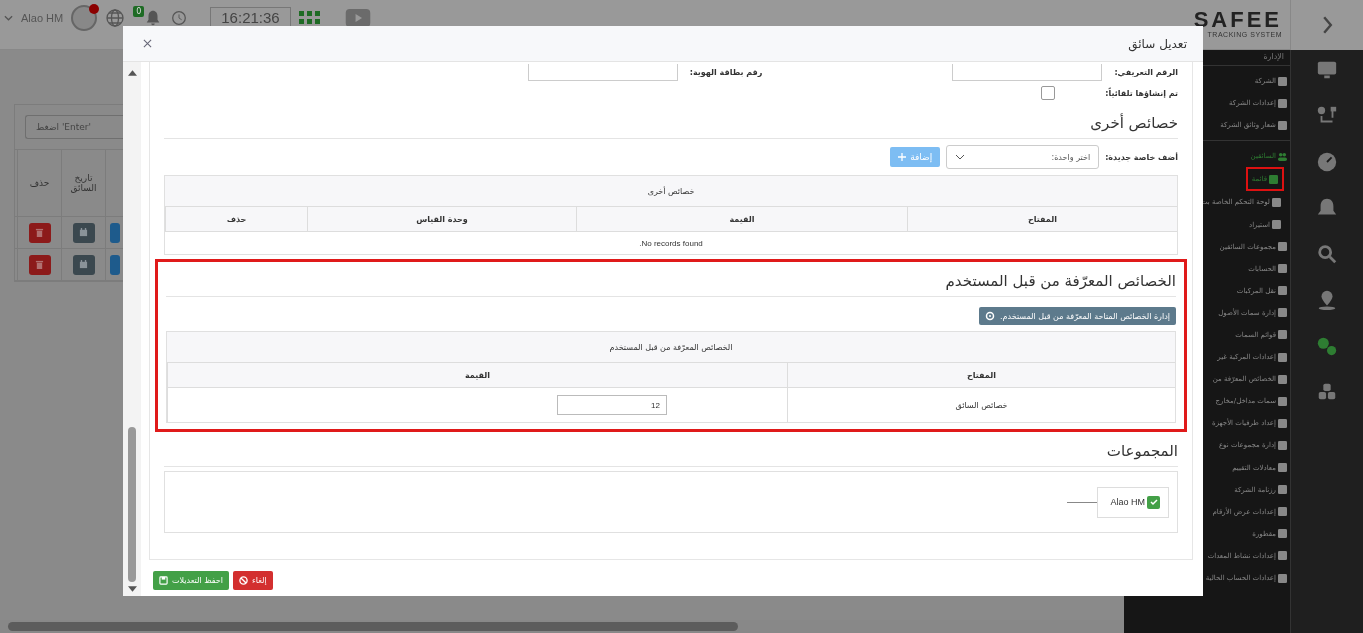 The image size is (1363, 633). Describe the element at coordinates (163, 580) in the screenshot. I see `save-icon` at that location.